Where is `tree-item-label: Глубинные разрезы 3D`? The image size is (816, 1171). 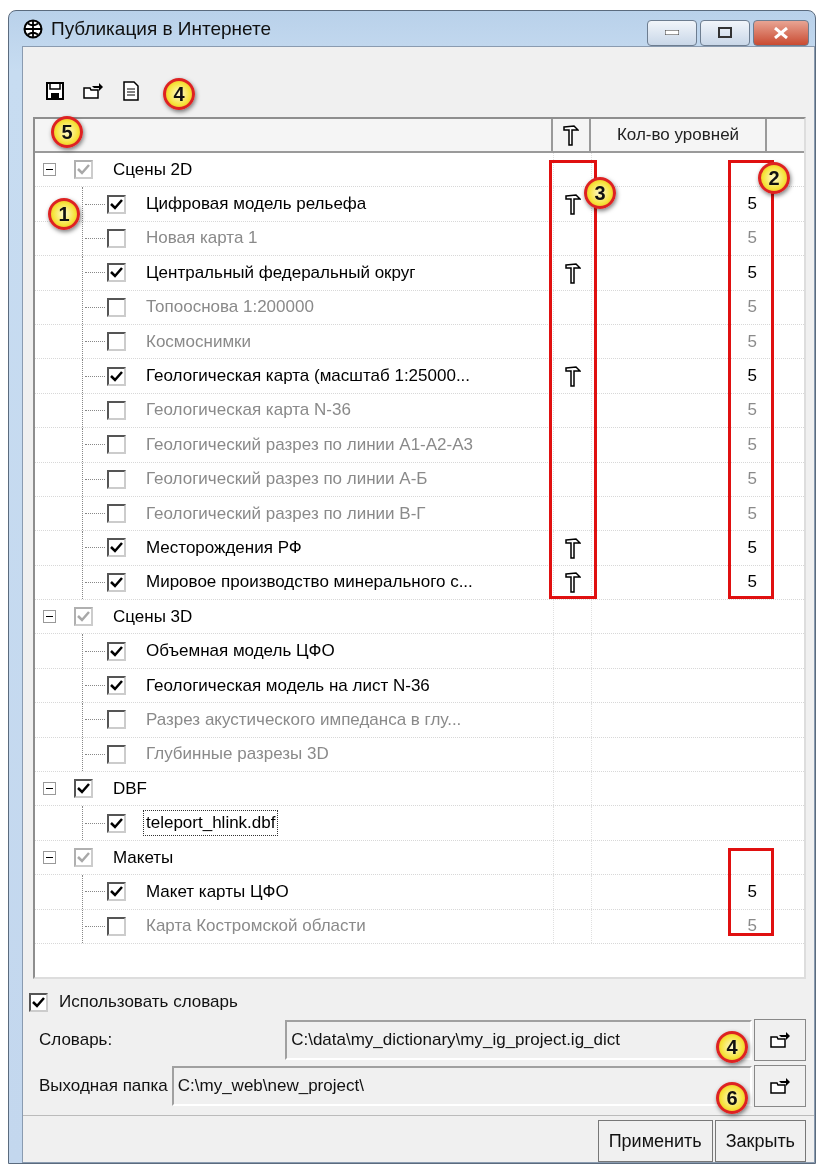
tree-item-label: Глубинные разрезы 3D is located at coordinates (237, 754).